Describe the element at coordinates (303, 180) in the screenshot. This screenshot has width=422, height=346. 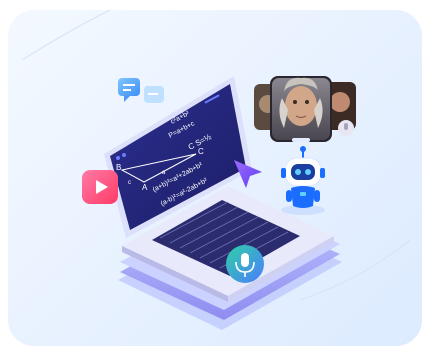
I see `robot-assistant-icon` at that location.